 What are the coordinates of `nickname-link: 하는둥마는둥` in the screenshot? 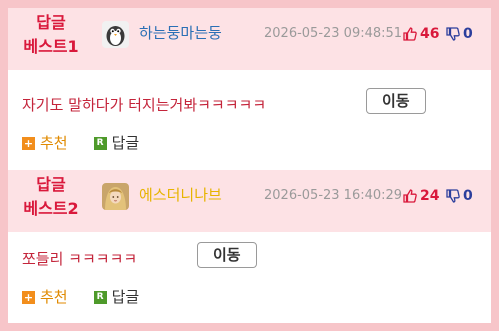 It's located at (180, 33).